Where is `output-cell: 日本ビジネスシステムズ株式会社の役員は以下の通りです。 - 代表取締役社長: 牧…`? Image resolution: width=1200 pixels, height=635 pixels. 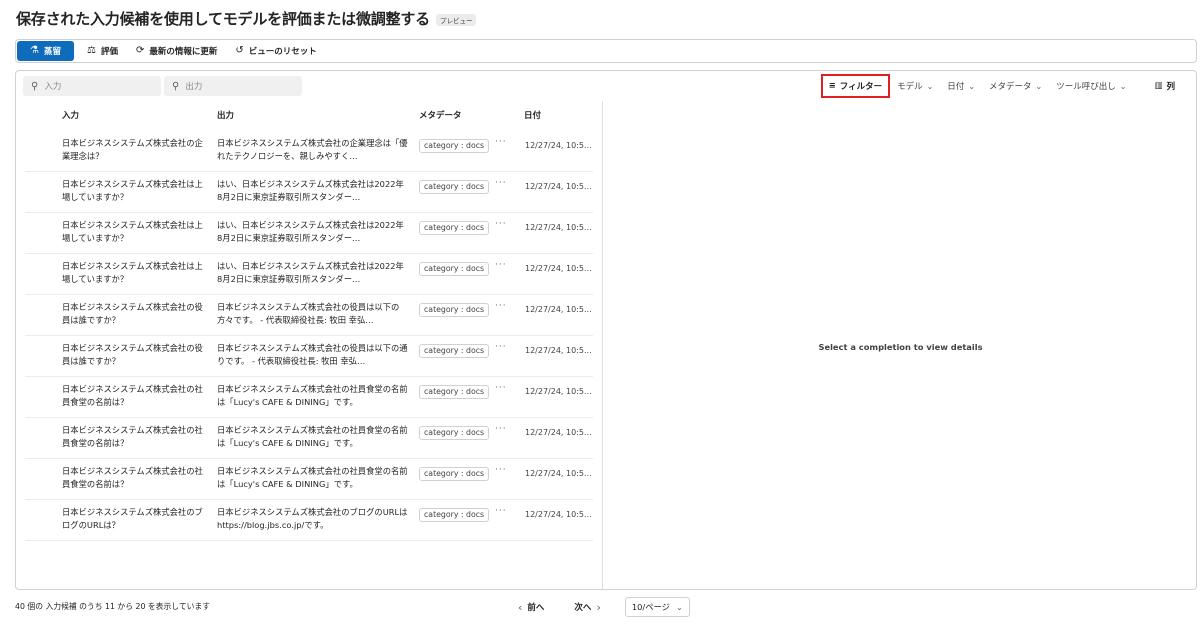 output-cell: 日本ビジネスシステムズ株式会社の役員は以下の通りです。 - 代表取締役社長: 牧… is located at coordinates (312, 354).